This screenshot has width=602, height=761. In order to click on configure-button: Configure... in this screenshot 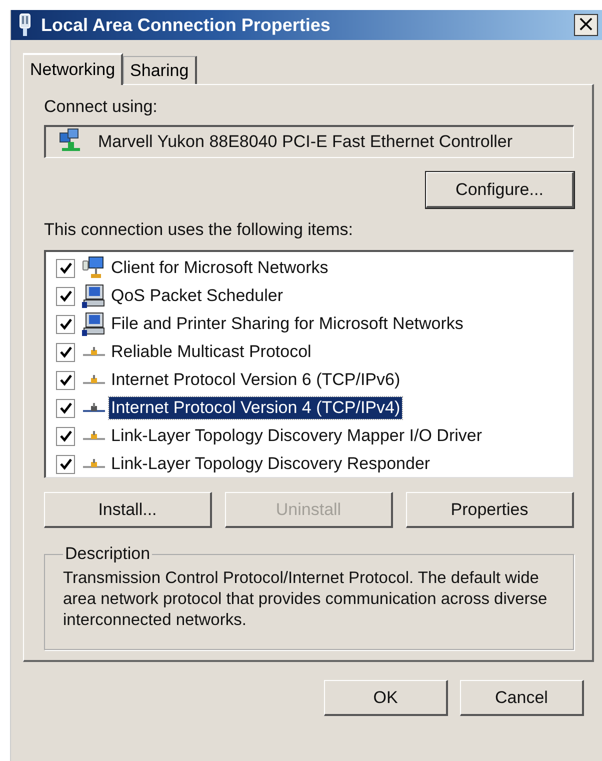, I will do `click(500, 190)`.